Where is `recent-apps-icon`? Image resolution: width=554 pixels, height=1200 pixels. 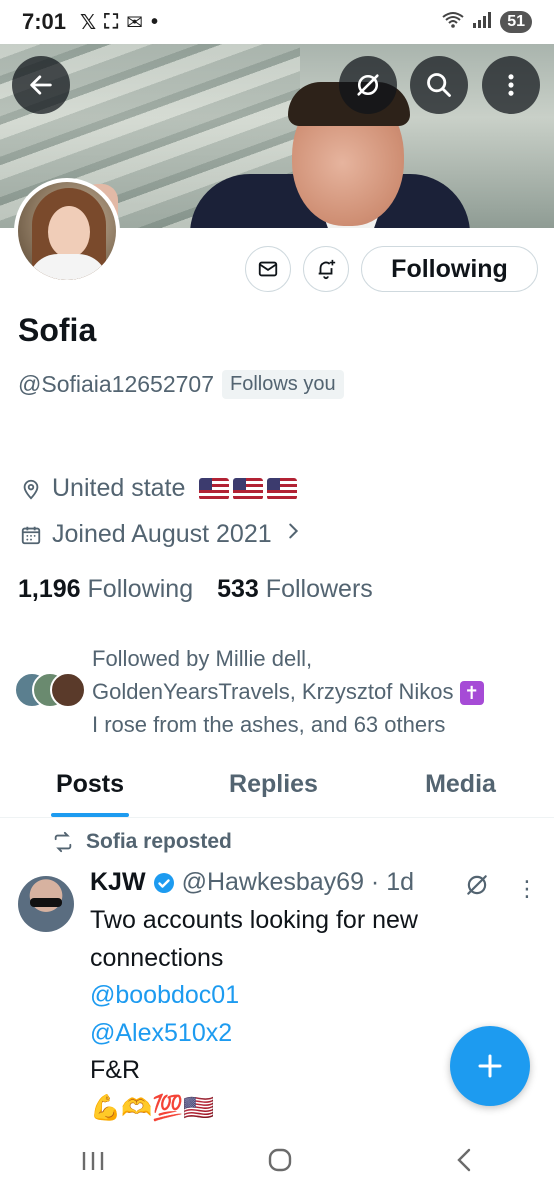
recent-apps-icon is located at coordinates (93, 1164).